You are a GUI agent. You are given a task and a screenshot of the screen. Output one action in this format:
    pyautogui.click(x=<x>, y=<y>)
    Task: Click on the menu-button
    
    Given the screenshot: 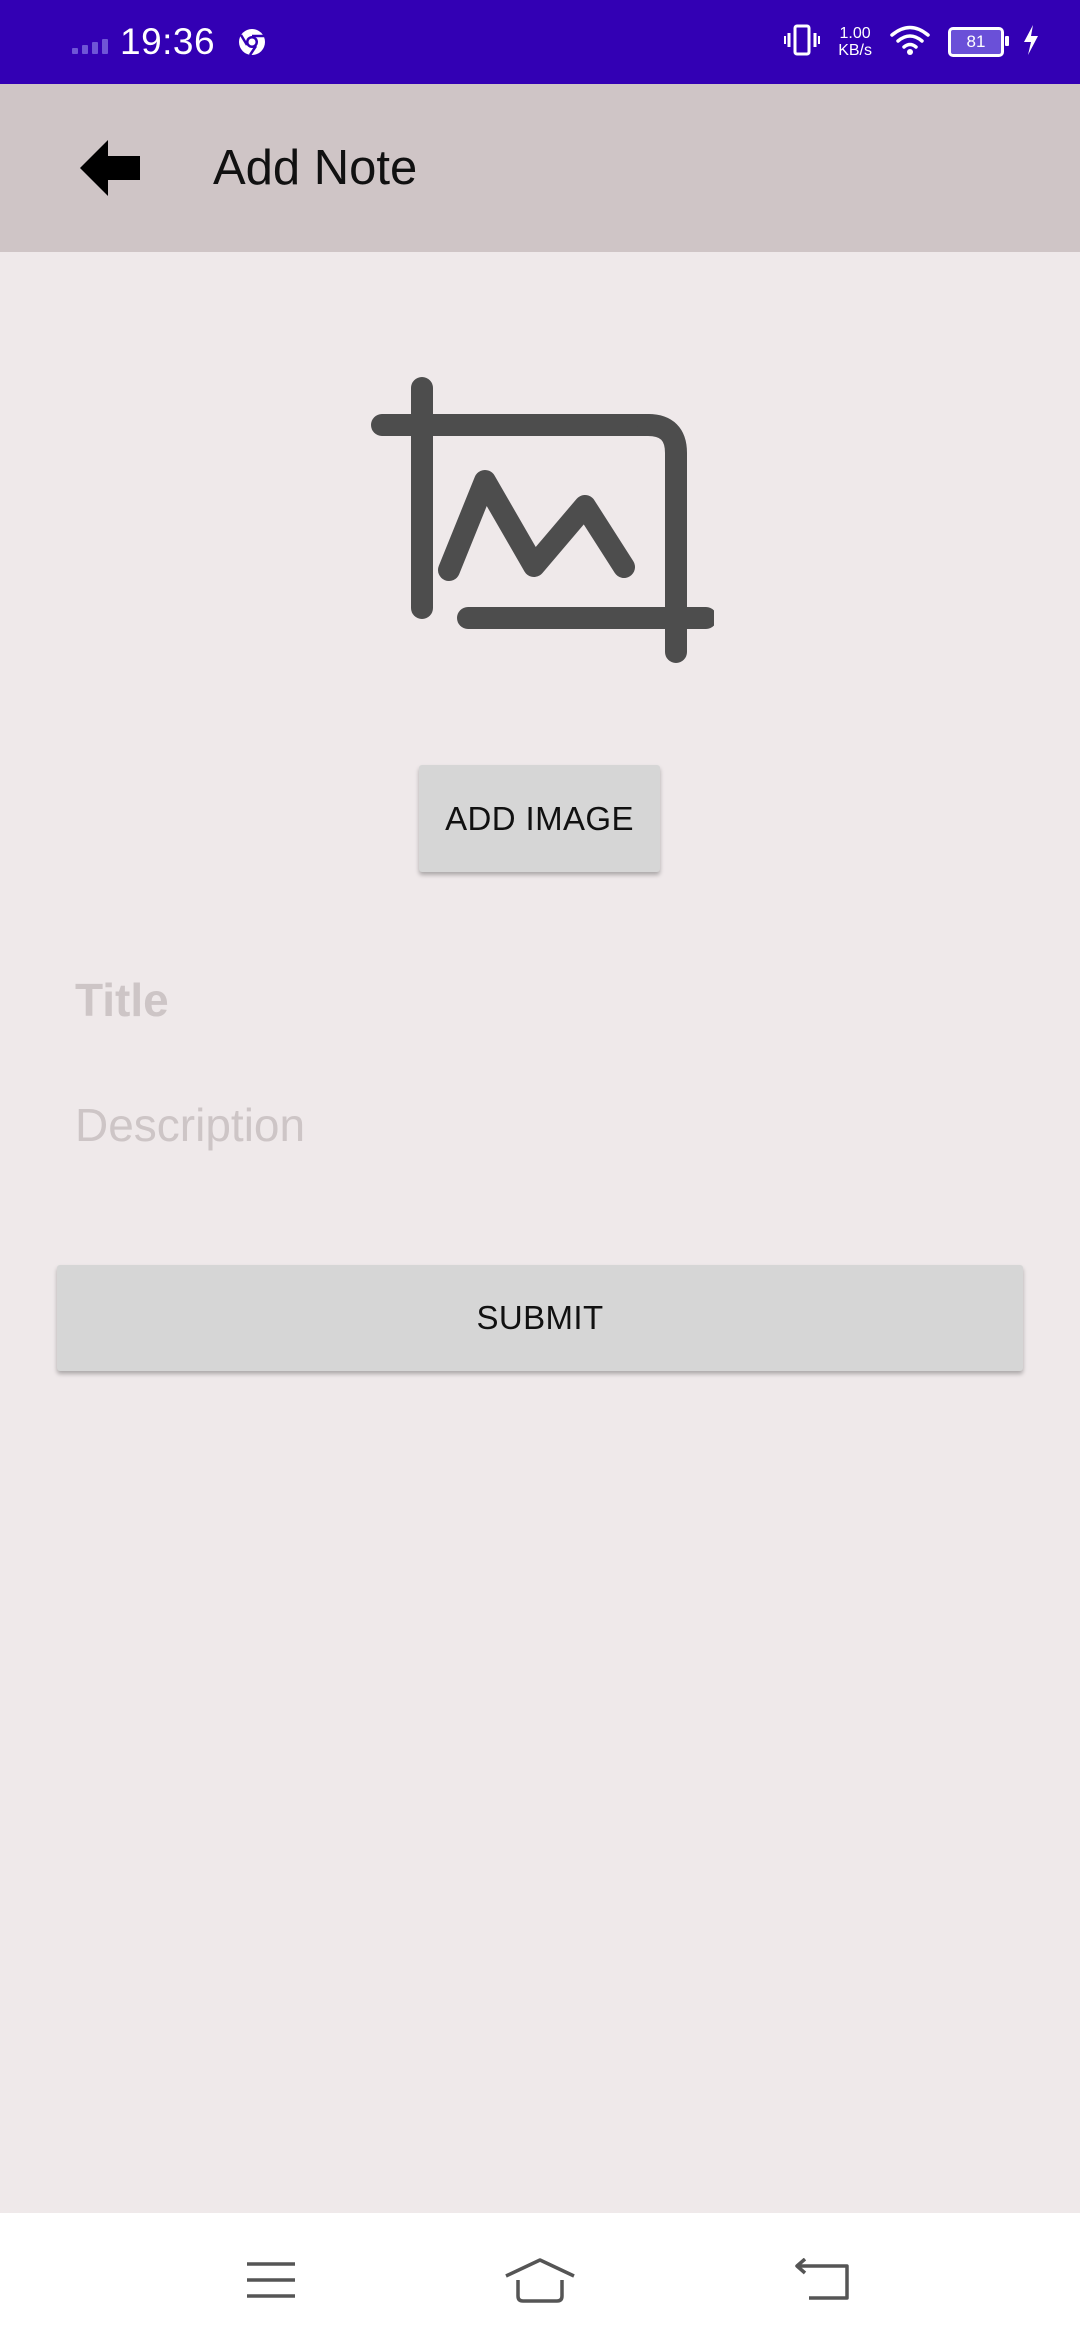 What is the action you would take?
    pyautogui.click(x=271, y=2280)
    